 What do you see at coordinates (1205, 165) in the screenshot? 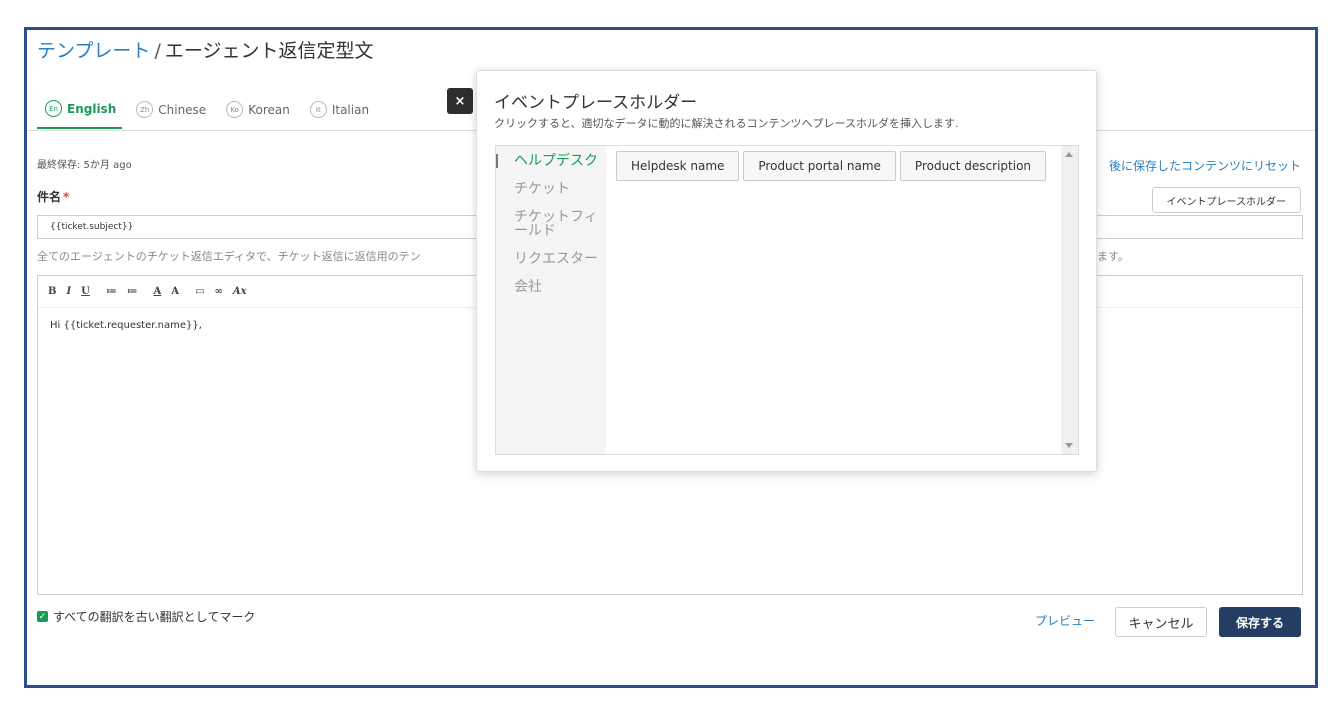
I see `reset-to-saved-link: 後に保存したコンテンツにリセット` at bounding box center [1205, 165].